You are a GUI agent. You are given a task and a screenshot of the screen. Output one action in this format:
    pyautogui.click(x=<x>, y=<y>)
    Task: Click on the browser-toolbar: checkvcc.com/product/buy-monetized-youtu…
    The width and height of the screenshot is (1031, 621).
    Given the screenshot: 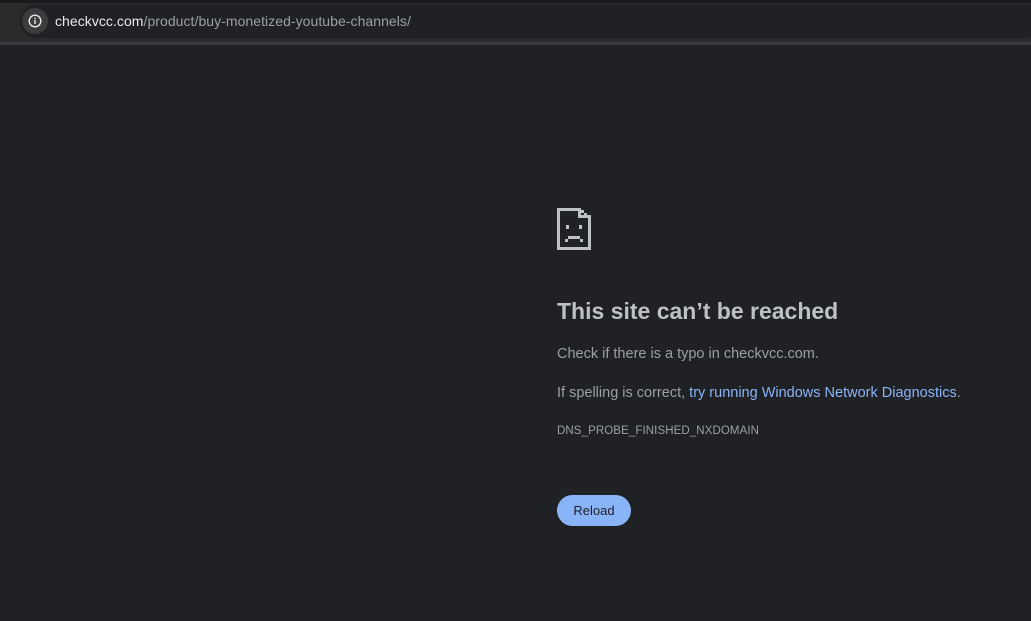 What is the action you would take?
    pyautogui.click(x=515, y=22)
    